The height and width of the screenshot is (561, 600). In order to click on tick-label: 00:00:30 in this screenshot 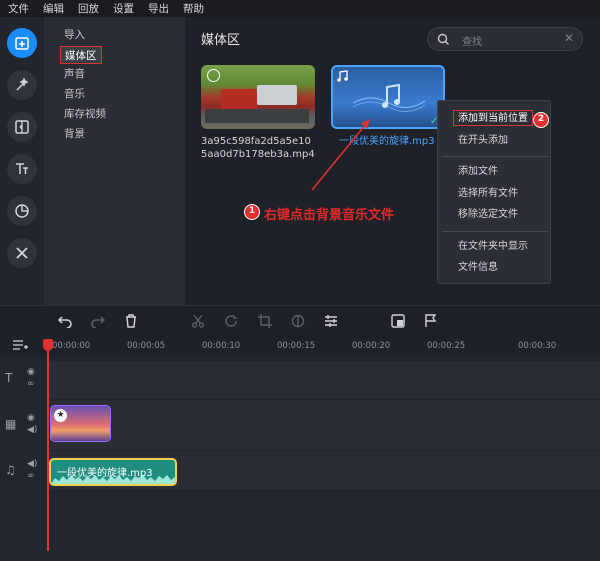, I will do `click(537, 346)`.